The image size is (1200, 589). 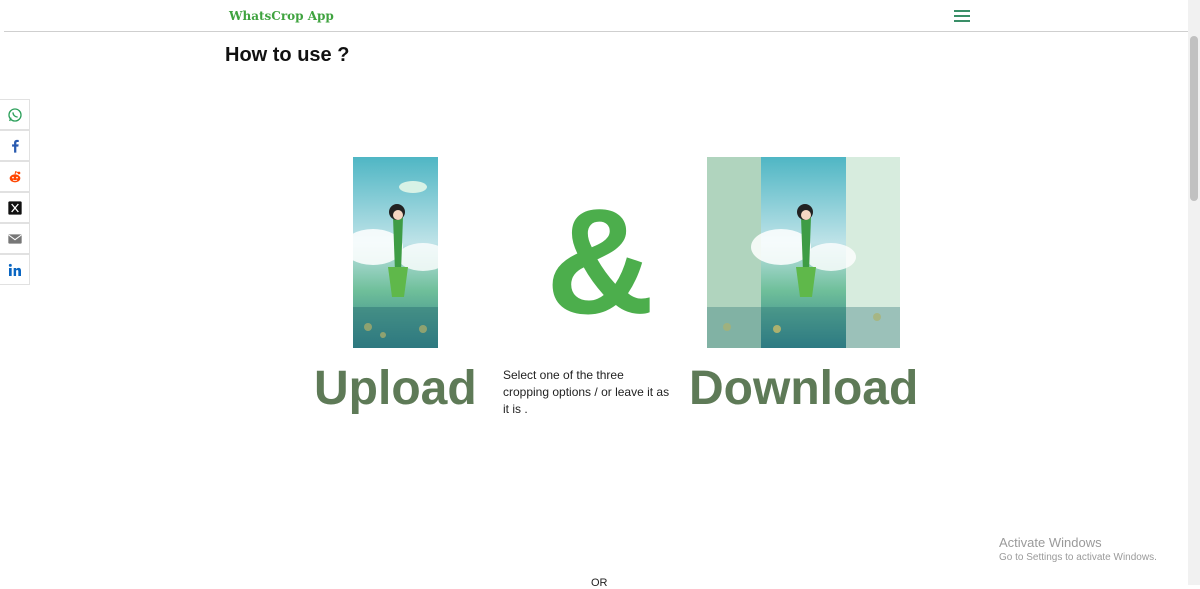 I want to click on facebook-icon, so click(x=15, y=146).